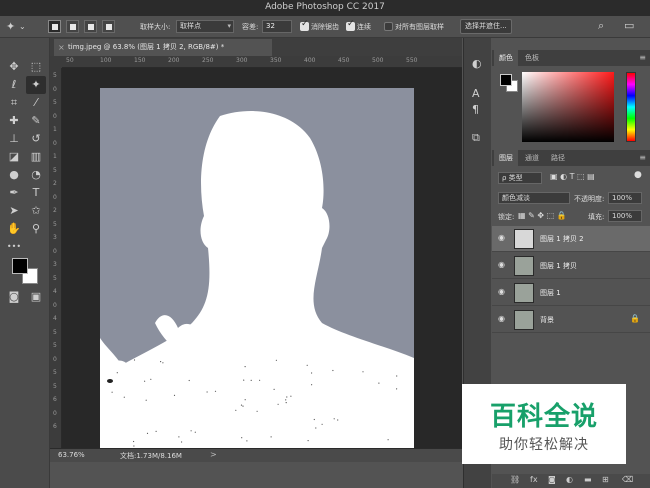 This screenshot has width=650, height=488. What do you see at coordinates (54, 26) in the screenshot?
I see `new-selection-button` at bounding box center [54, 26].